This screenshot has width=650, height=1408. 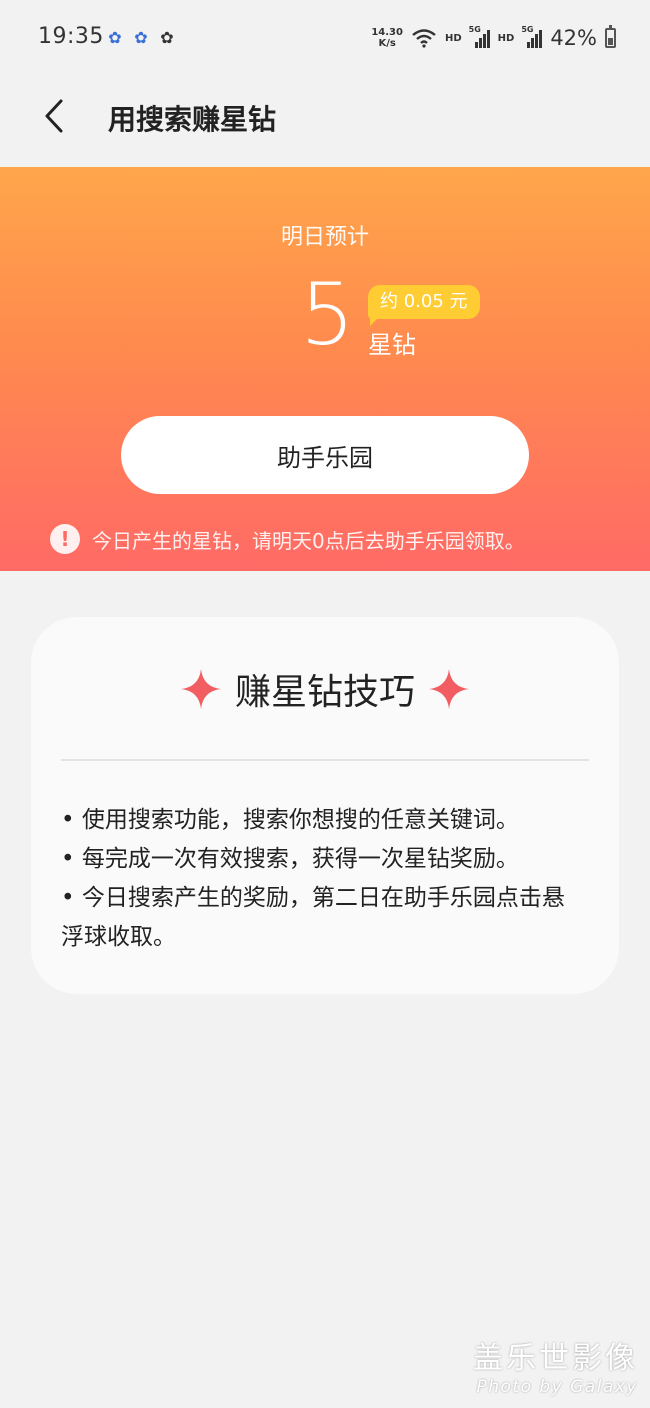 I want to click on tip-item: • 每完成一次有效搜索，获得一次星钻奖励。, so click(x=290, y=859).